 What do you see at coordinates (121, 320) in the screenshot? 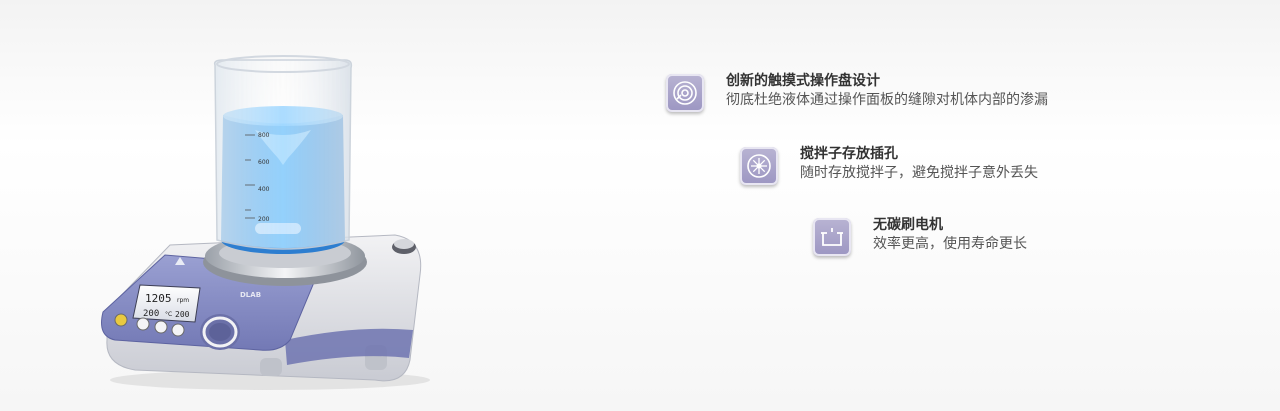
I see `power-button` at bounding box center [121, 320].